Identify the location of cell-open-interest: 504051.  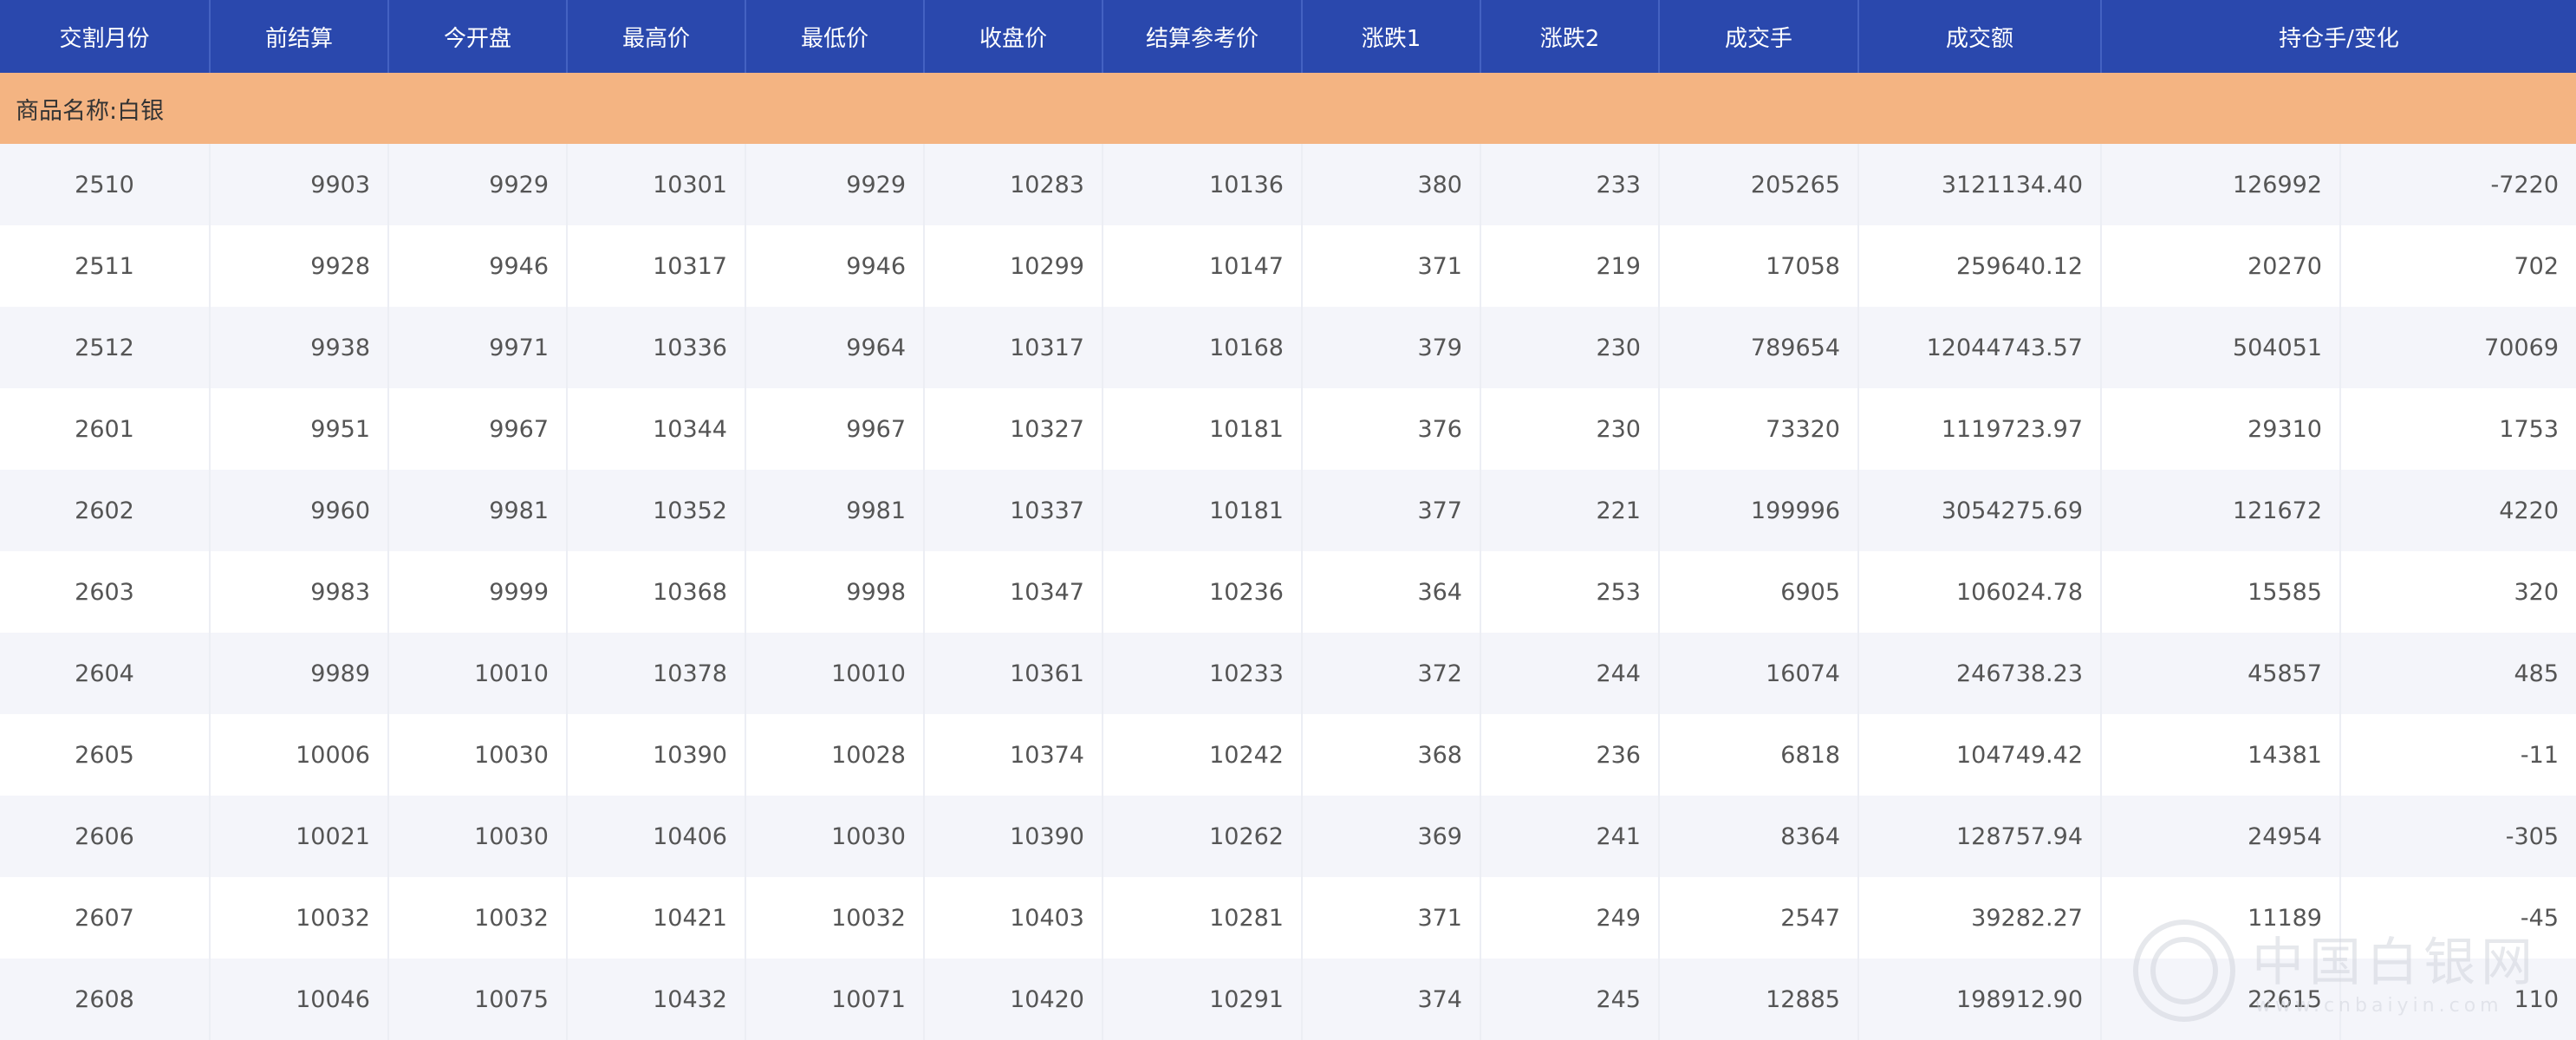
(2221, 347).